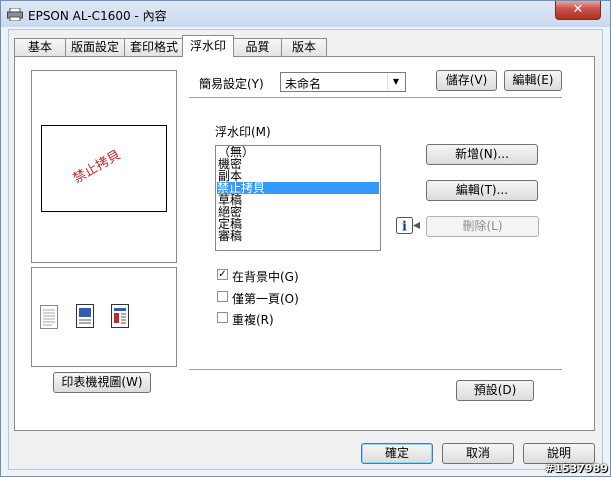 This screenshot has height=477, width=611. Describe the element at coordinates (95, 47) in the screenshot. I see `tab-layout: 版面設定` at that location.